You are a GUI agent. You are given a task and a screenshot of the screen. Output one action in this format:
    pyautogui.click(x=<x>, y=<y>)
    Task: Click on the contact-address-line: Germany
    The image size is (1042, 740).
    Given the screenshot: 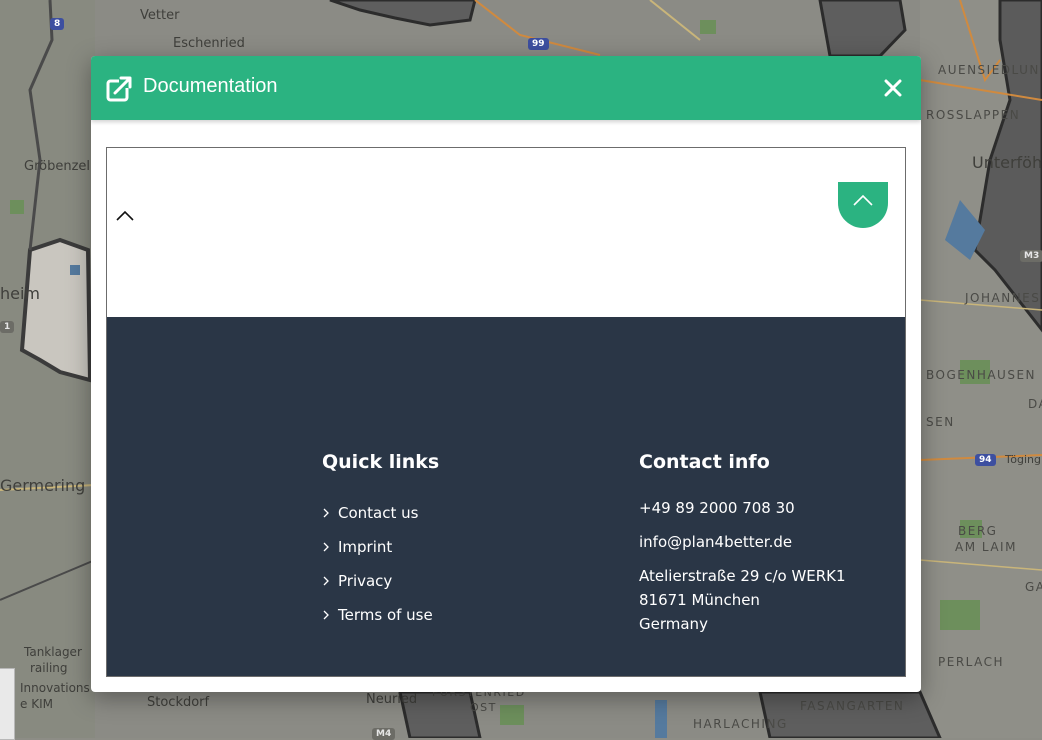 What is the action you would take?
    pyautogui.click(x=673, y=624)
    